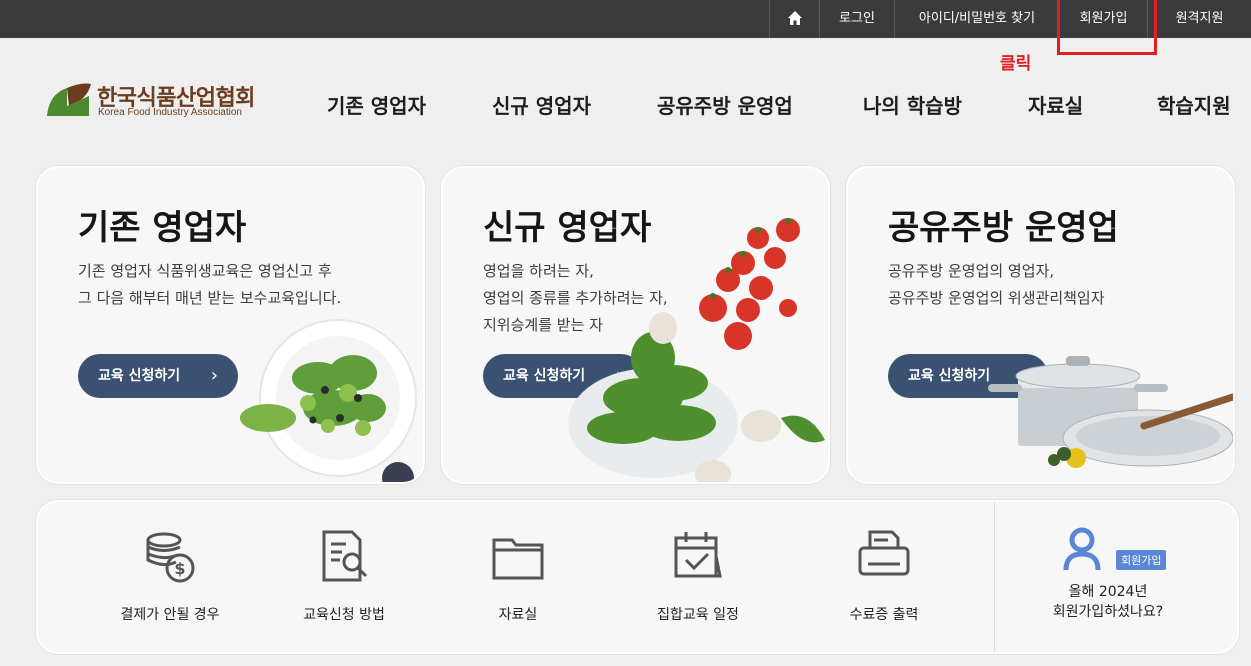 The image size is (1251, 666). What do you see at coordinates (912, 104) in the screenshot?
I see `nav-my-learning: 나의 학습방` at bounding box center [912, 104].